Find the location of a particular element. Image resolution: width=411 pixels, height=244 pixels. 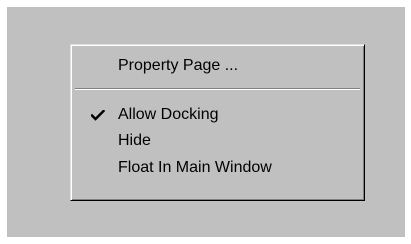

menu-item-label: Hide is located at coordinates (134, 140).